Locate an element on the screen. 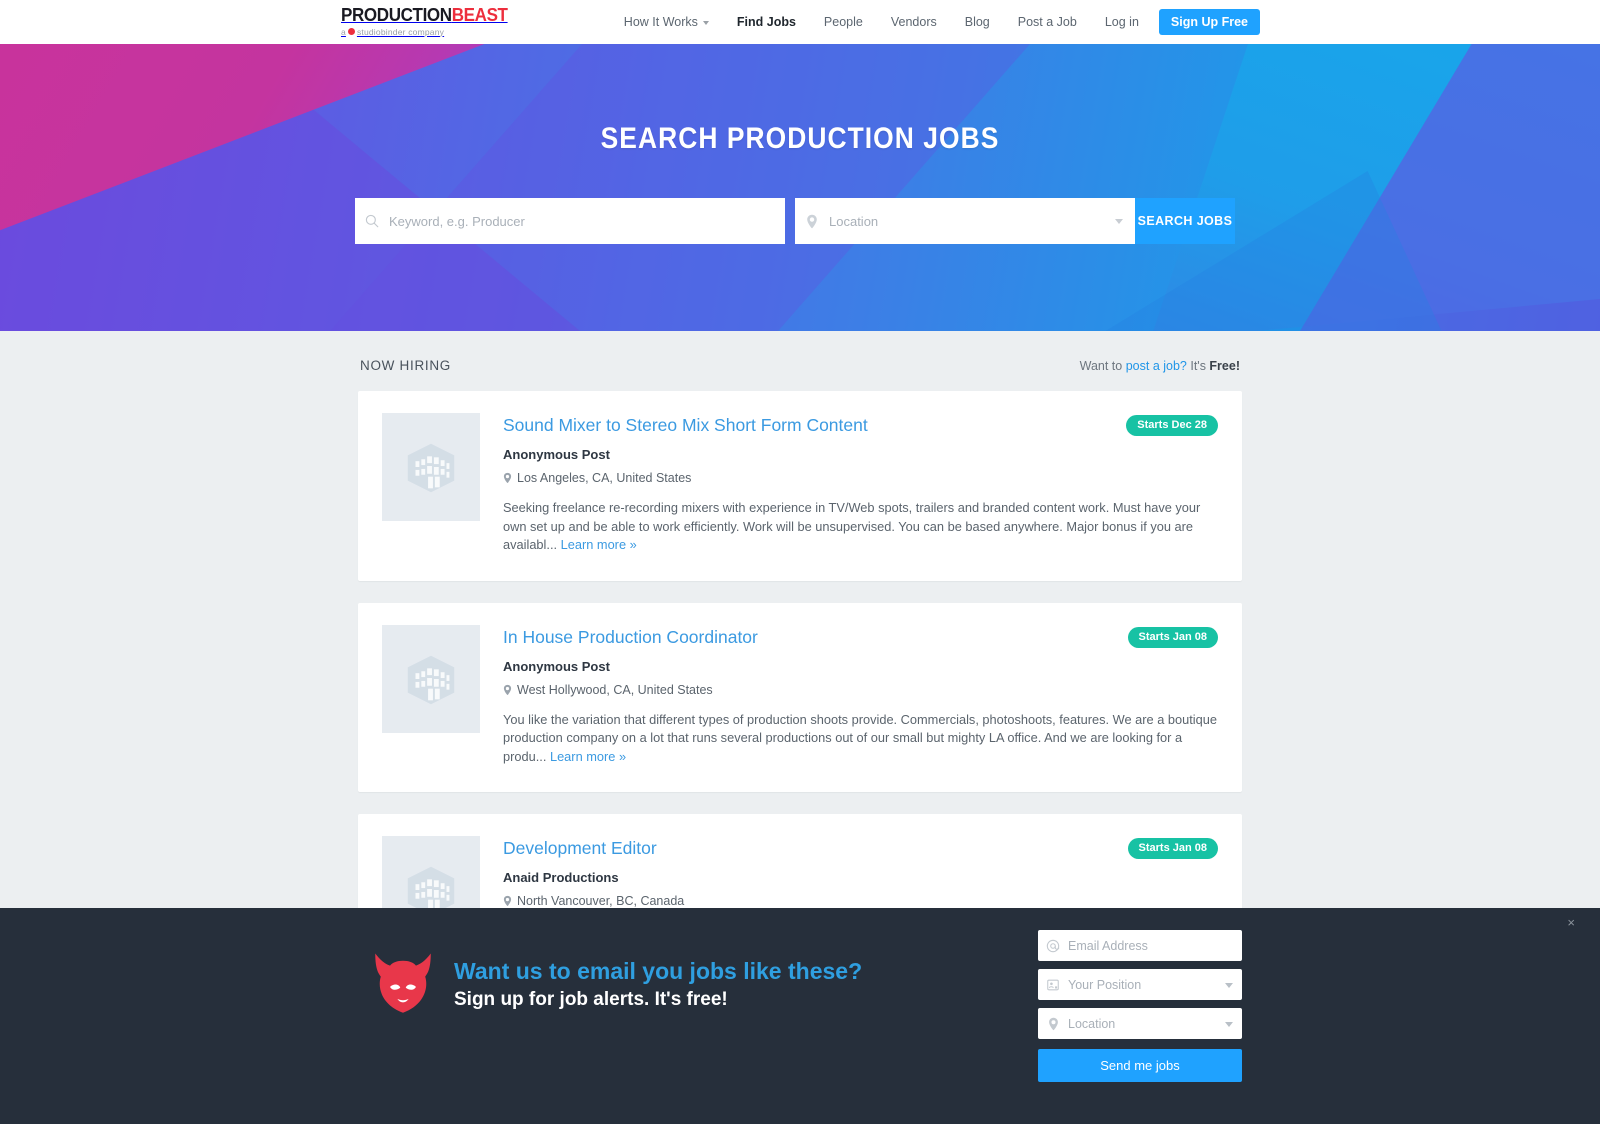  site-logo: PRODUCTIONBEAST a studiobinder company is located at coordinates (431, 20).